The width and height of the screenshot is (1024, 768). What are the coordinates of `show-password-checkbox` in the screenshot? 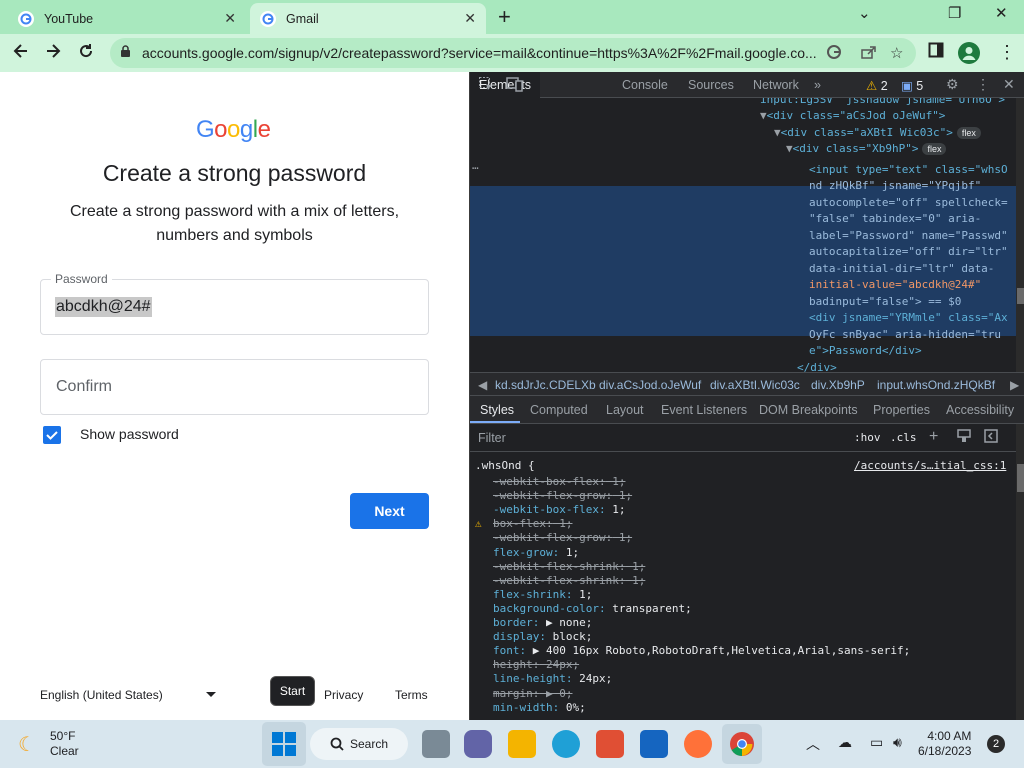 It's located at (52, 435).